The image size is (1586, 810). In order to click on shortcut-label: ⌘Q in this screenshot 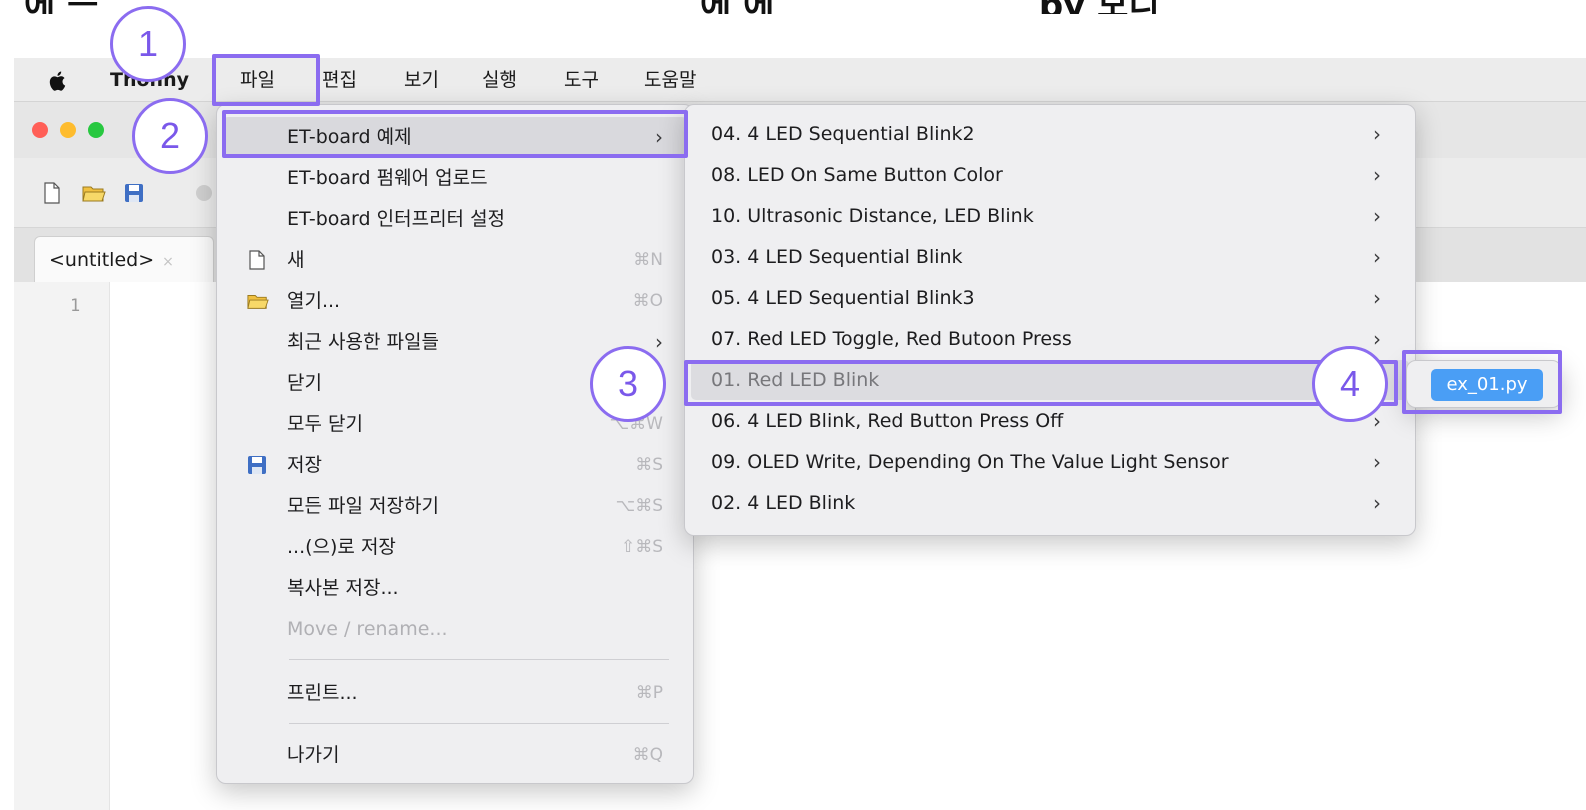, I will do `click(647, 755)`.